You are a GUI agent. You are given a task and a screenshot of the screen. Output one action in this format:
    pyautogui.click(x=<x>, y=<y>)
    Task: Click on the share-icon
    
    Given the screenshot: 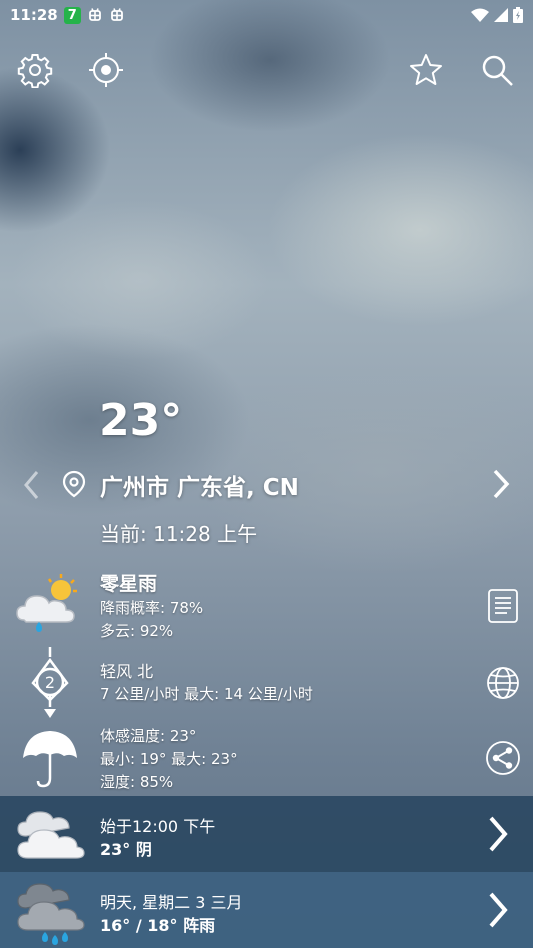 What is the action you would take?
    pyautogui.click(x=503, y=758)
    